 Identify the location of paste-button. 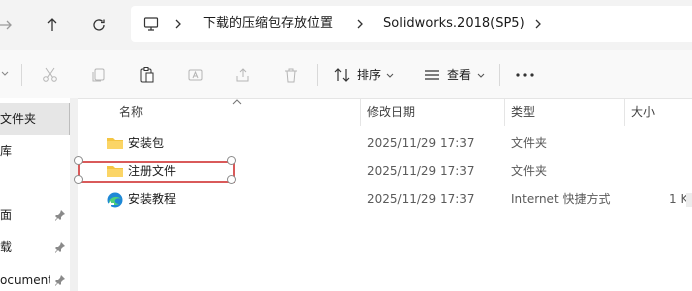
(147, 75).